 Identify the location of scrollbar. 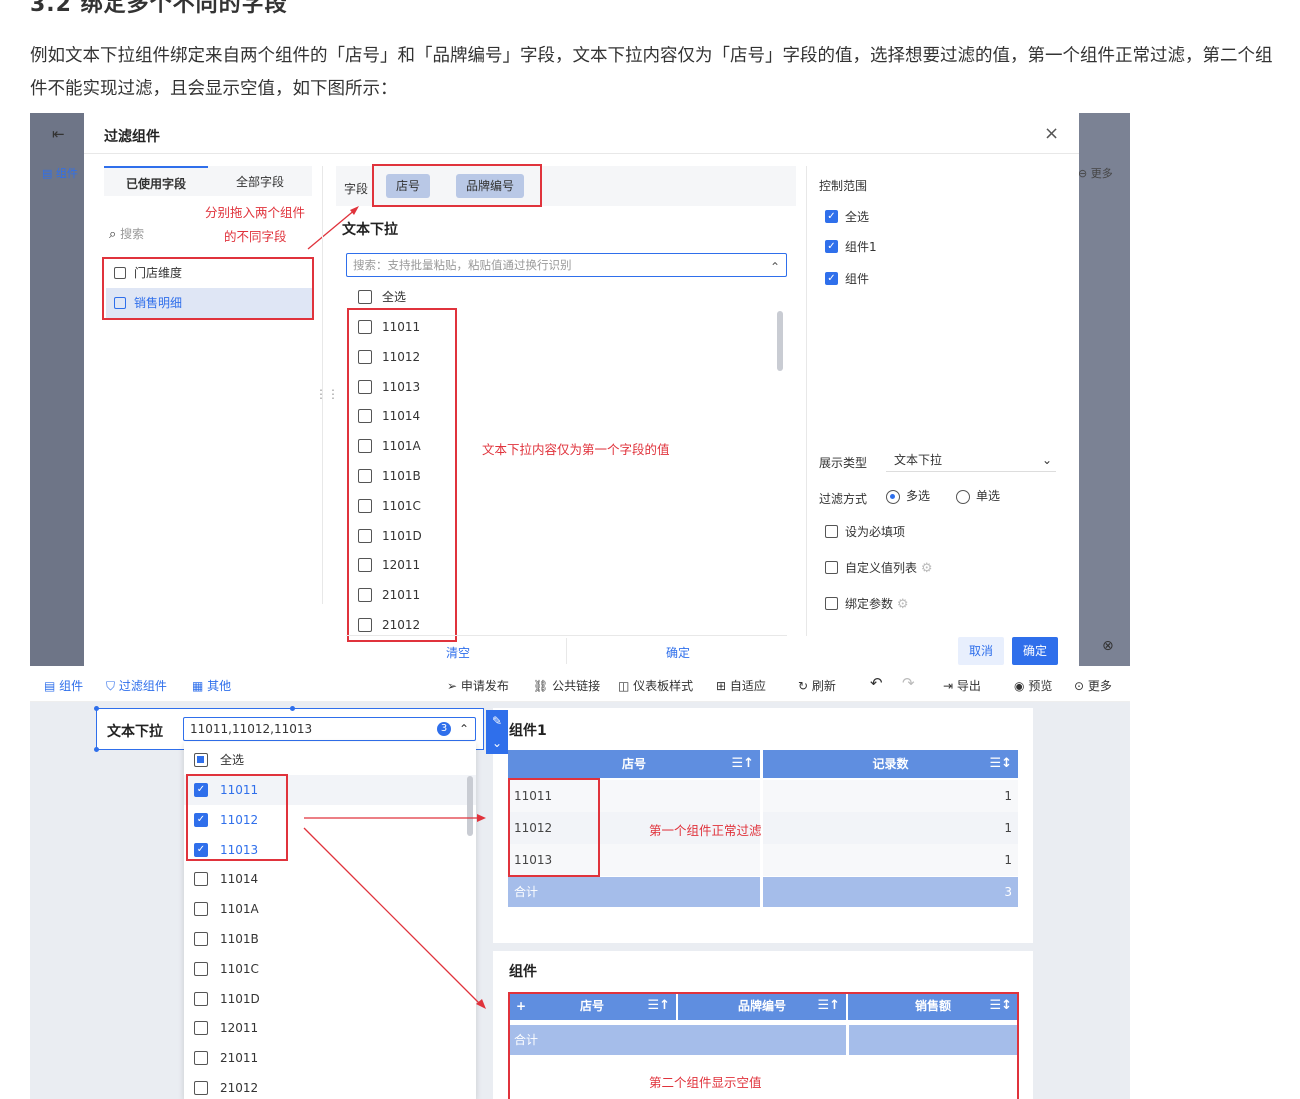
(780, 341).